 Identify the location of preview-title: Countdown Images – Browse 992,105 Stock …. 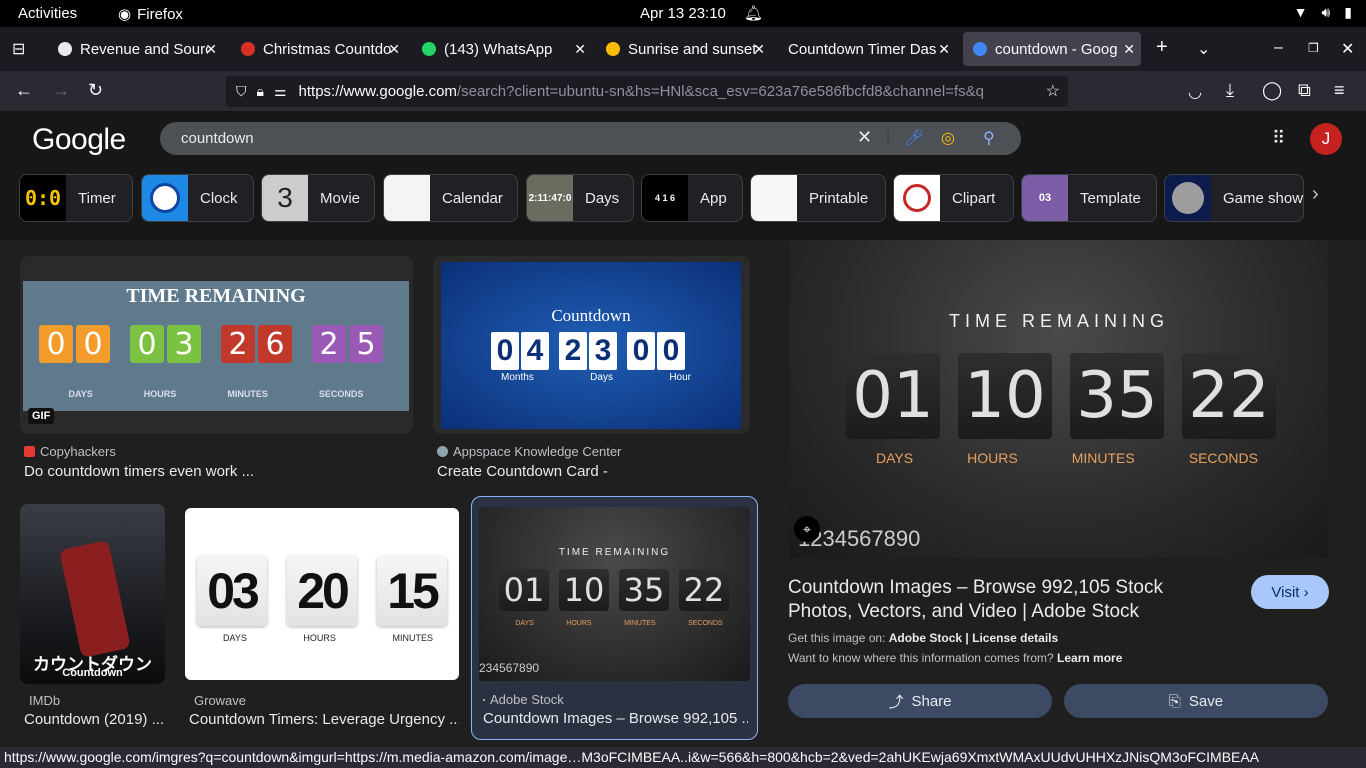
(1008, 600).